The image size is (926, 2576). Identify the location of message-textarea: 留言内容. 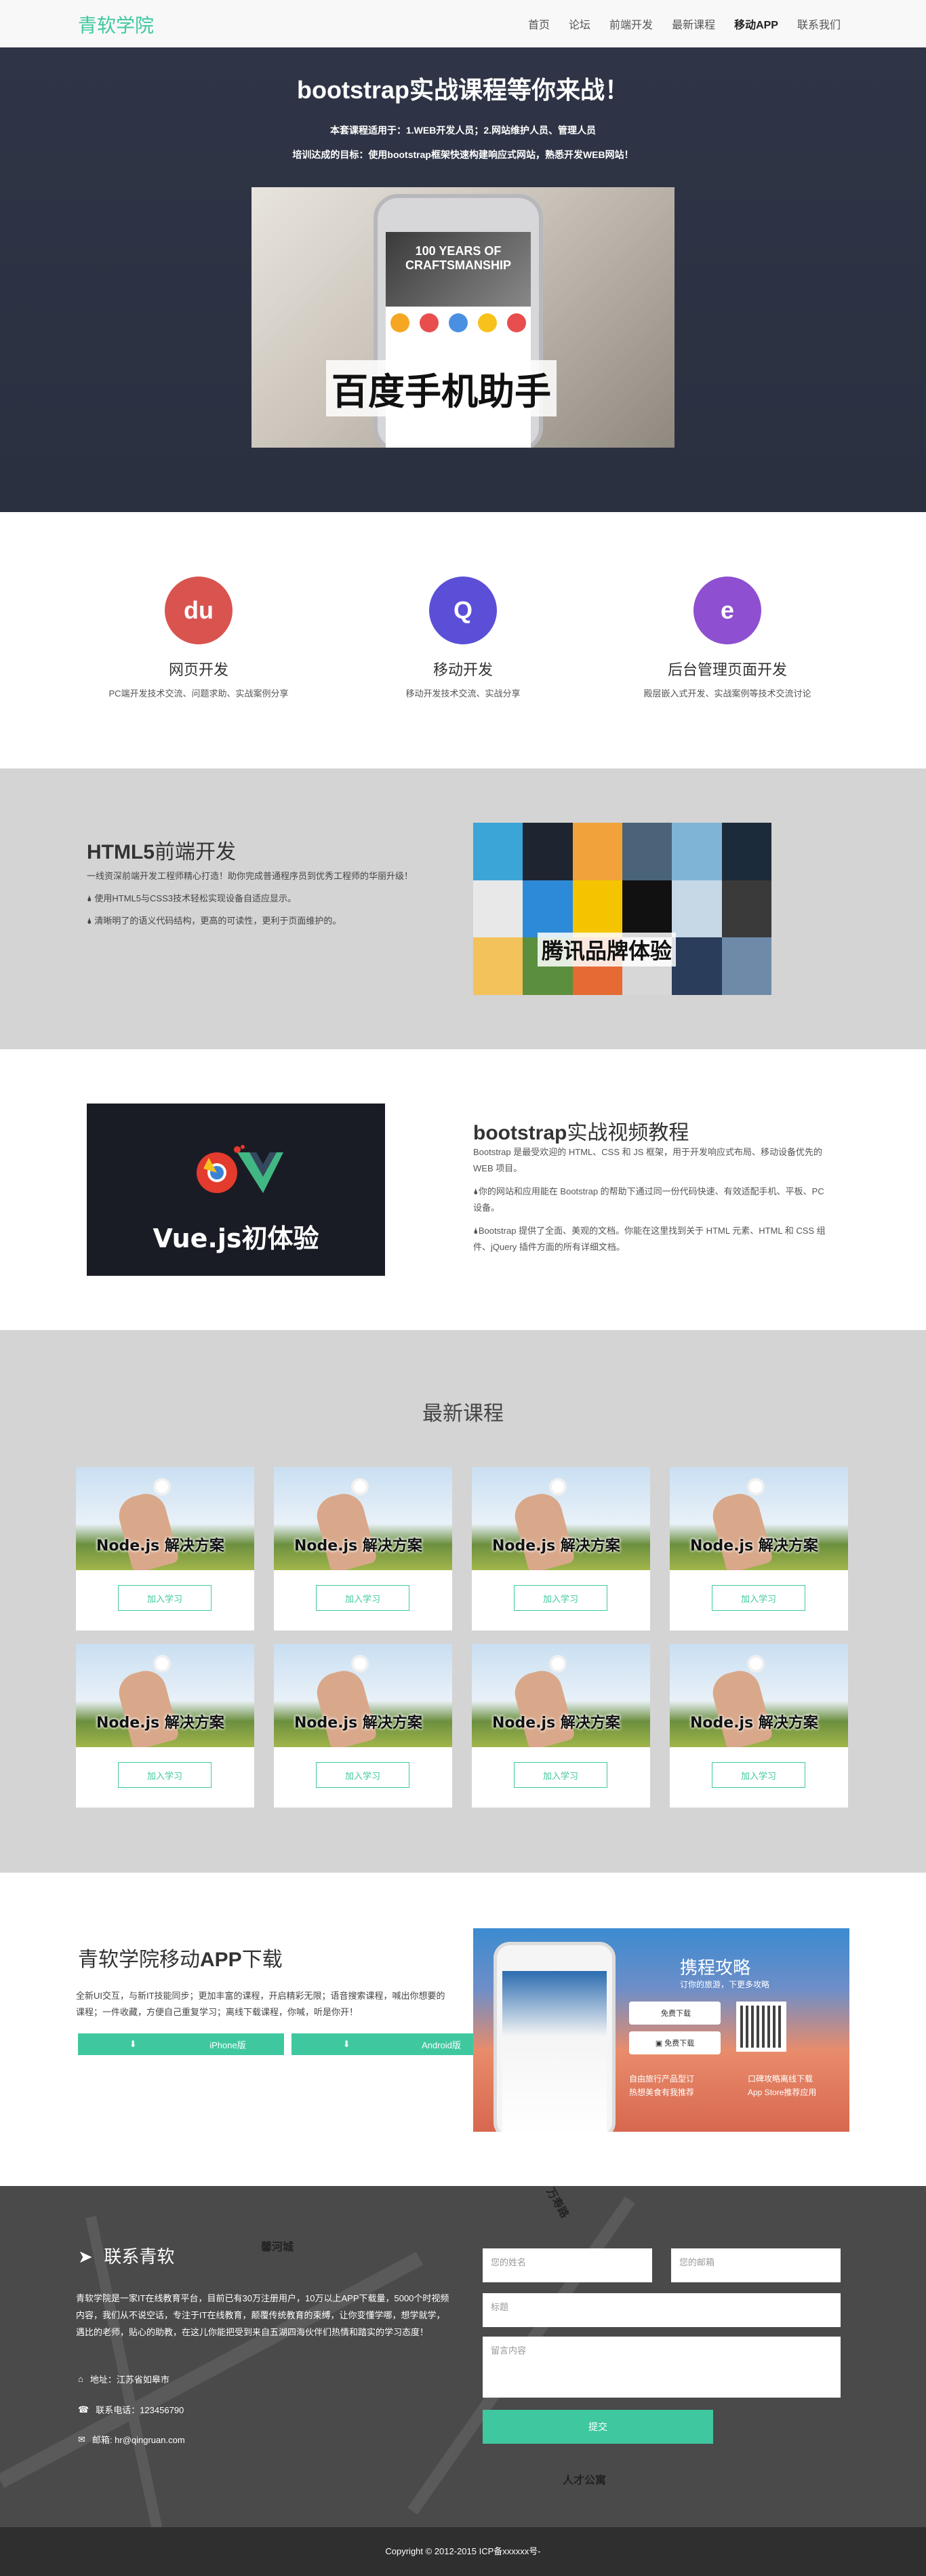
(662, 2367).